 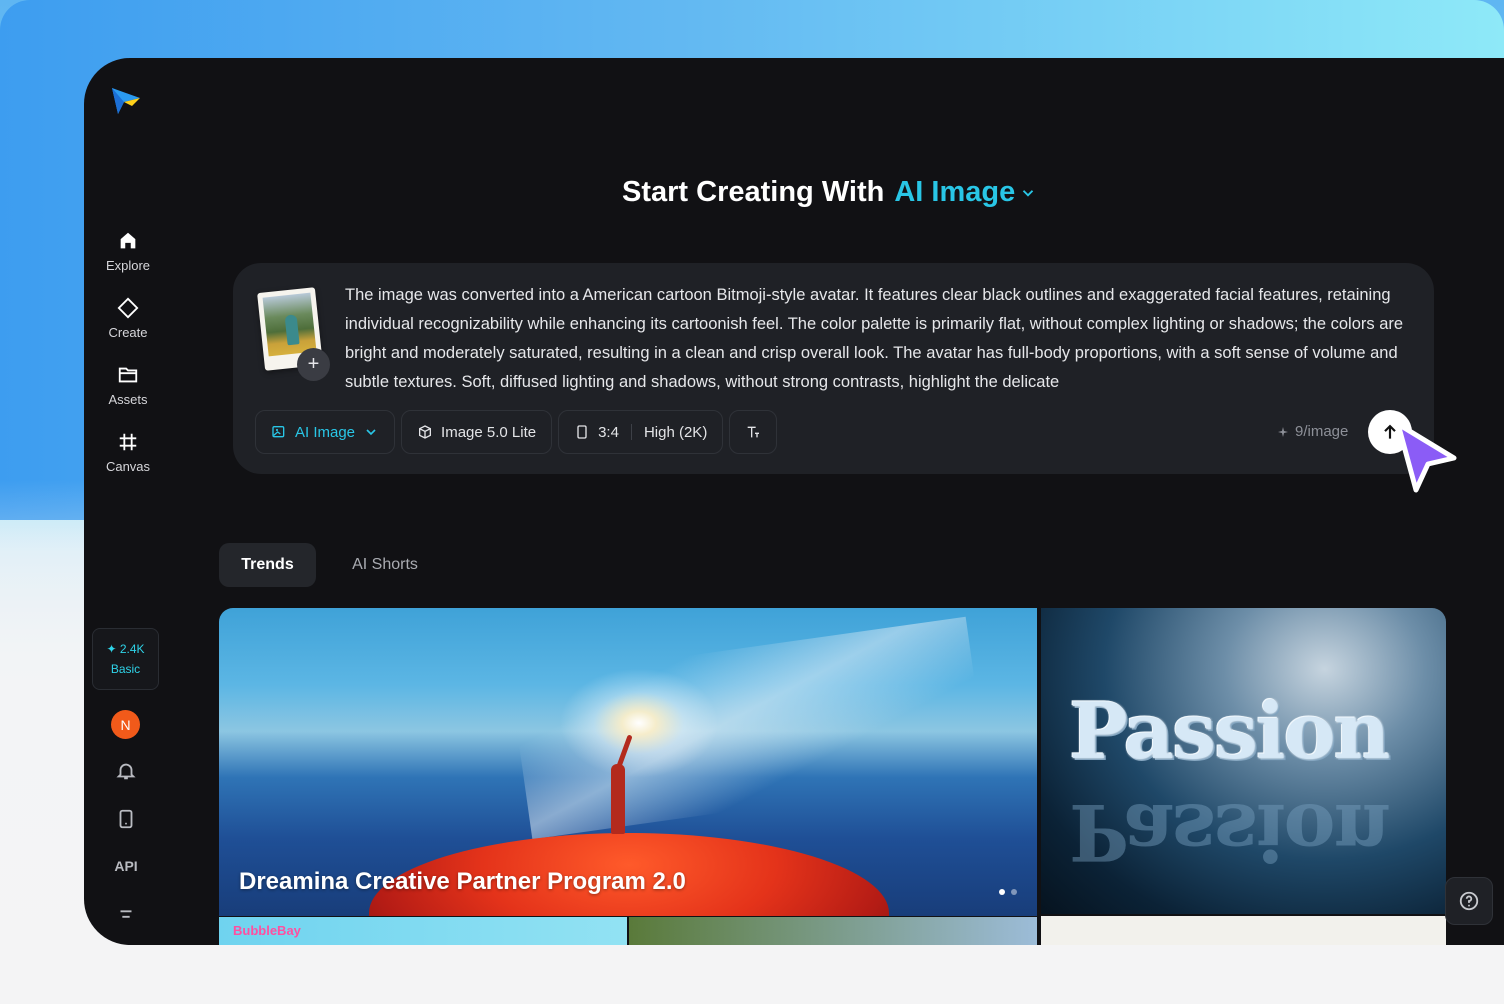 What do you see at coordinates (126, 819) in the screenshot?
I see `phone-icon` at bounding box center [126, 819].